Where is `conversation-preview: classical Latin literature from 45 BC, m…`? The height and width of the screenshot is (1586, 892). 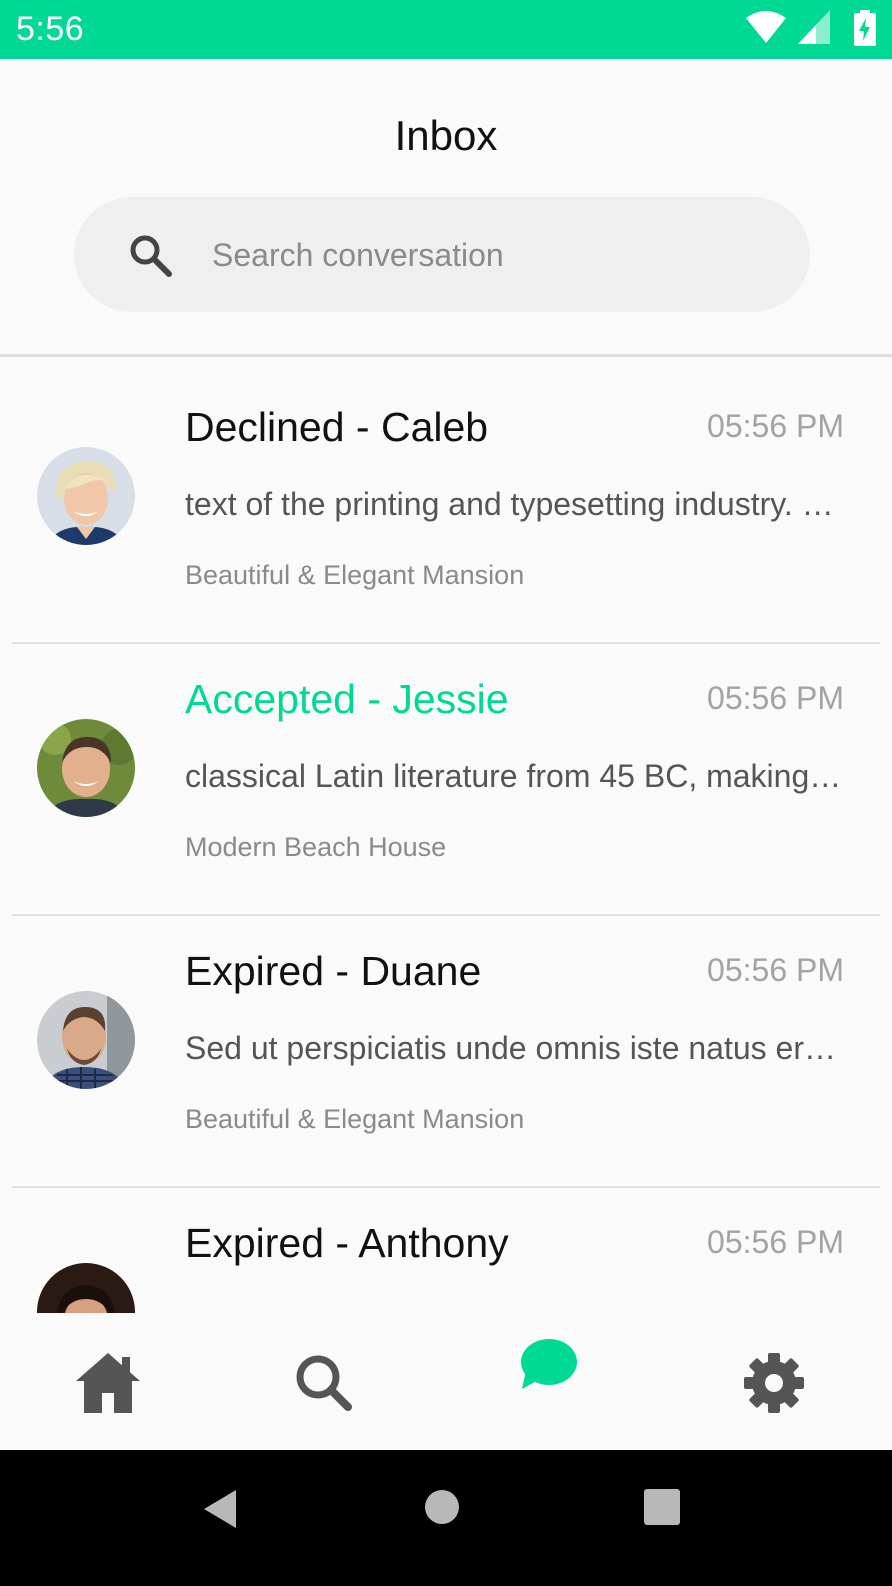
conversation-preview: classical Latin literature from 45 BC, m… is located at coordinates (515, 776).